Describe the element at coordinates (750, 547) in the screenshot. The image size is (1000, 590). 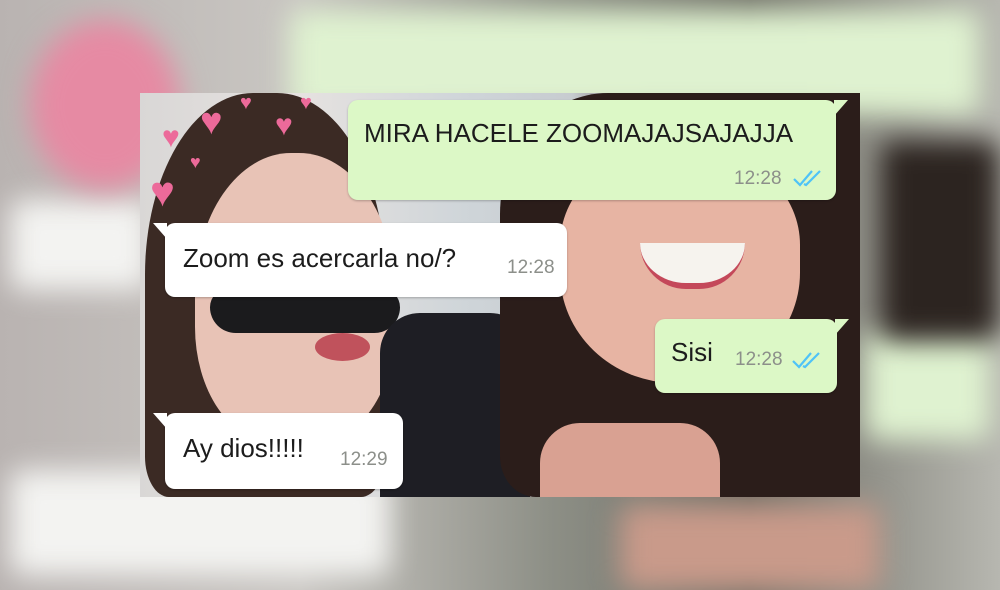
I see `blurred-face` at that location.